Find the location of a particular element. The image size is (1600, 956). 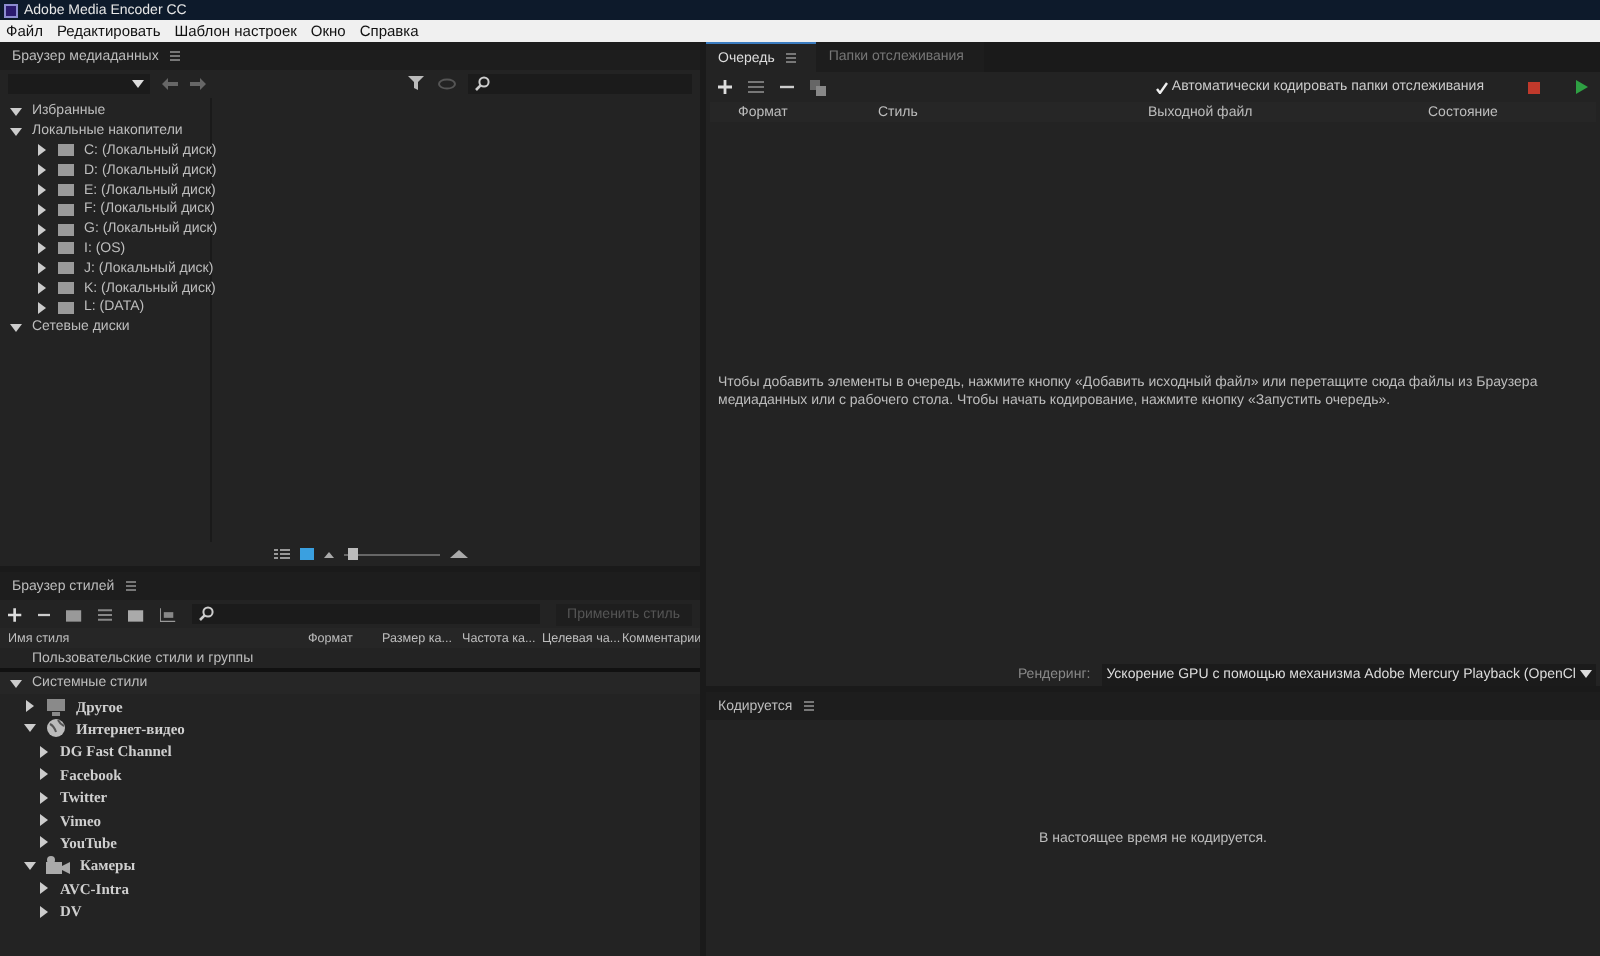

play-icon is located at coordinates (1582, 87).